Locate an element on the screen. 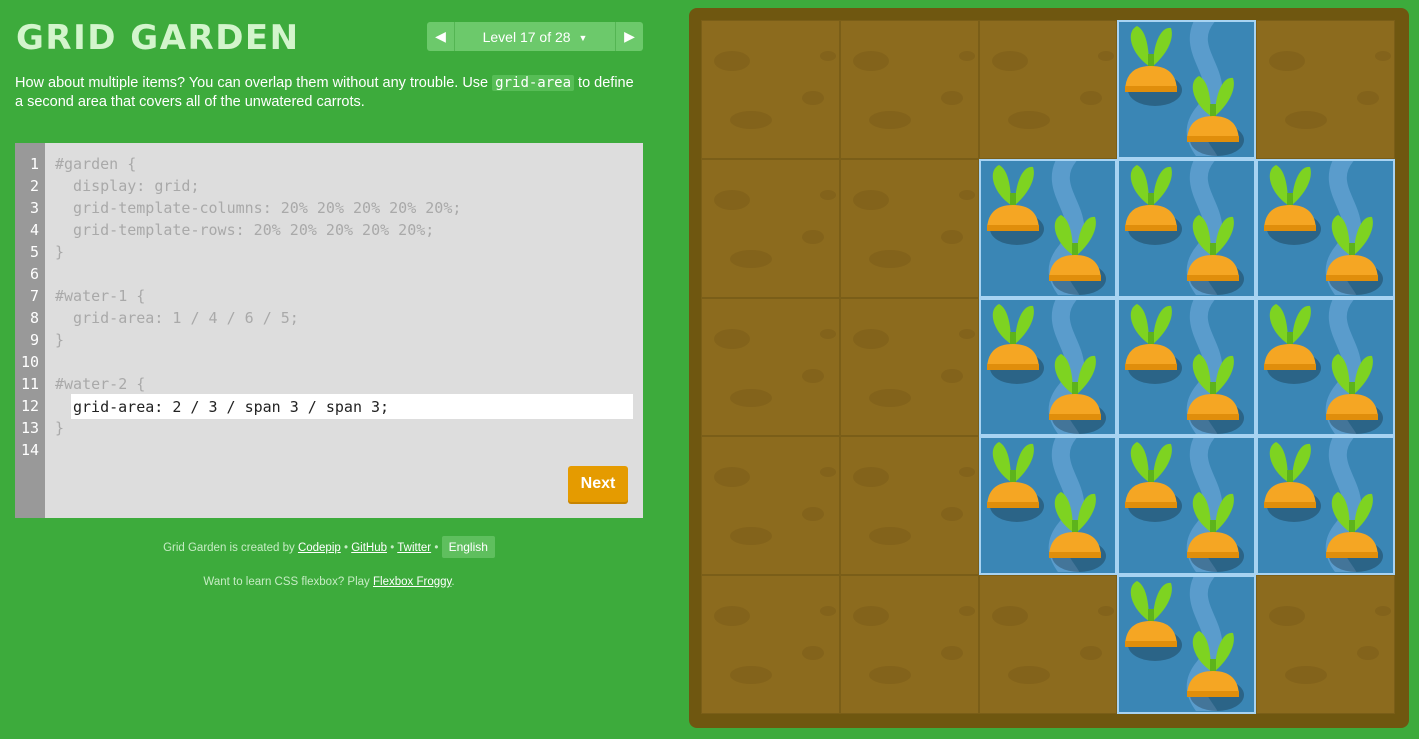 This screenshot has width=1419, height=739. css-input is located at coordinates (352, 406).